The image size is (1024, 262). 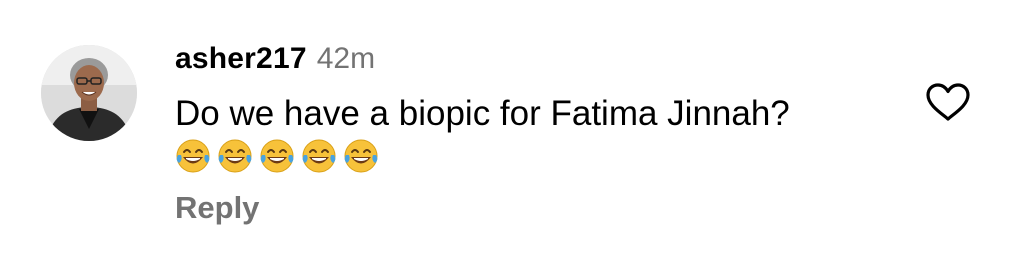 I want to click on heart-outline-icon, so click(x=948, y=102).